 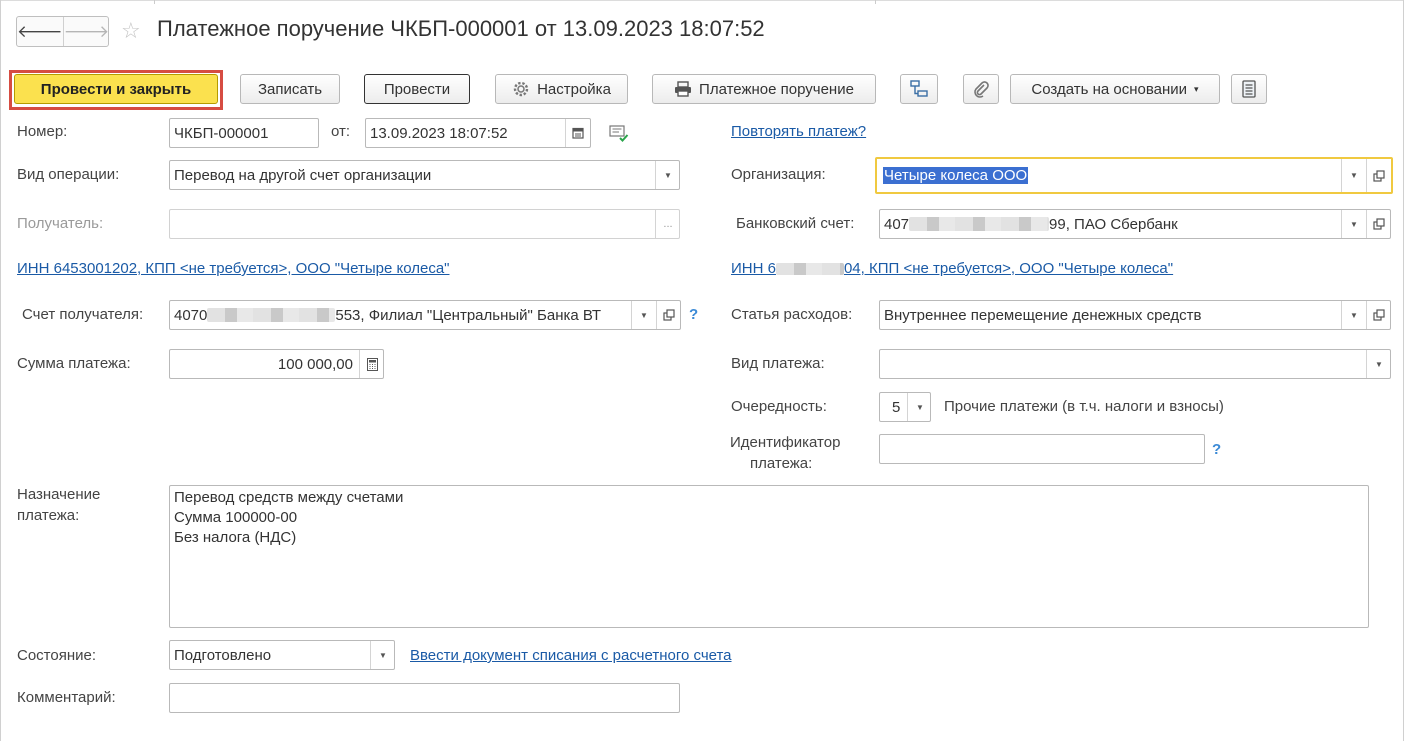 I want to click on bank-account-label: Банковский счет:, so click(x=795, y=223).